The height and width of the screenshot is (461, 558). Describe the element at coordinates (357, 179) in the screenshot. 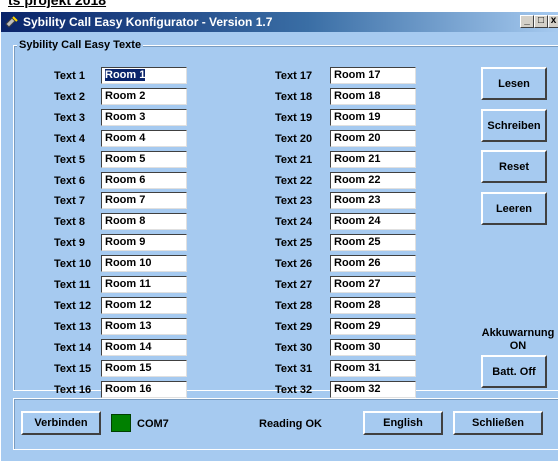

I see `text-field-value: Room 22` at that location.